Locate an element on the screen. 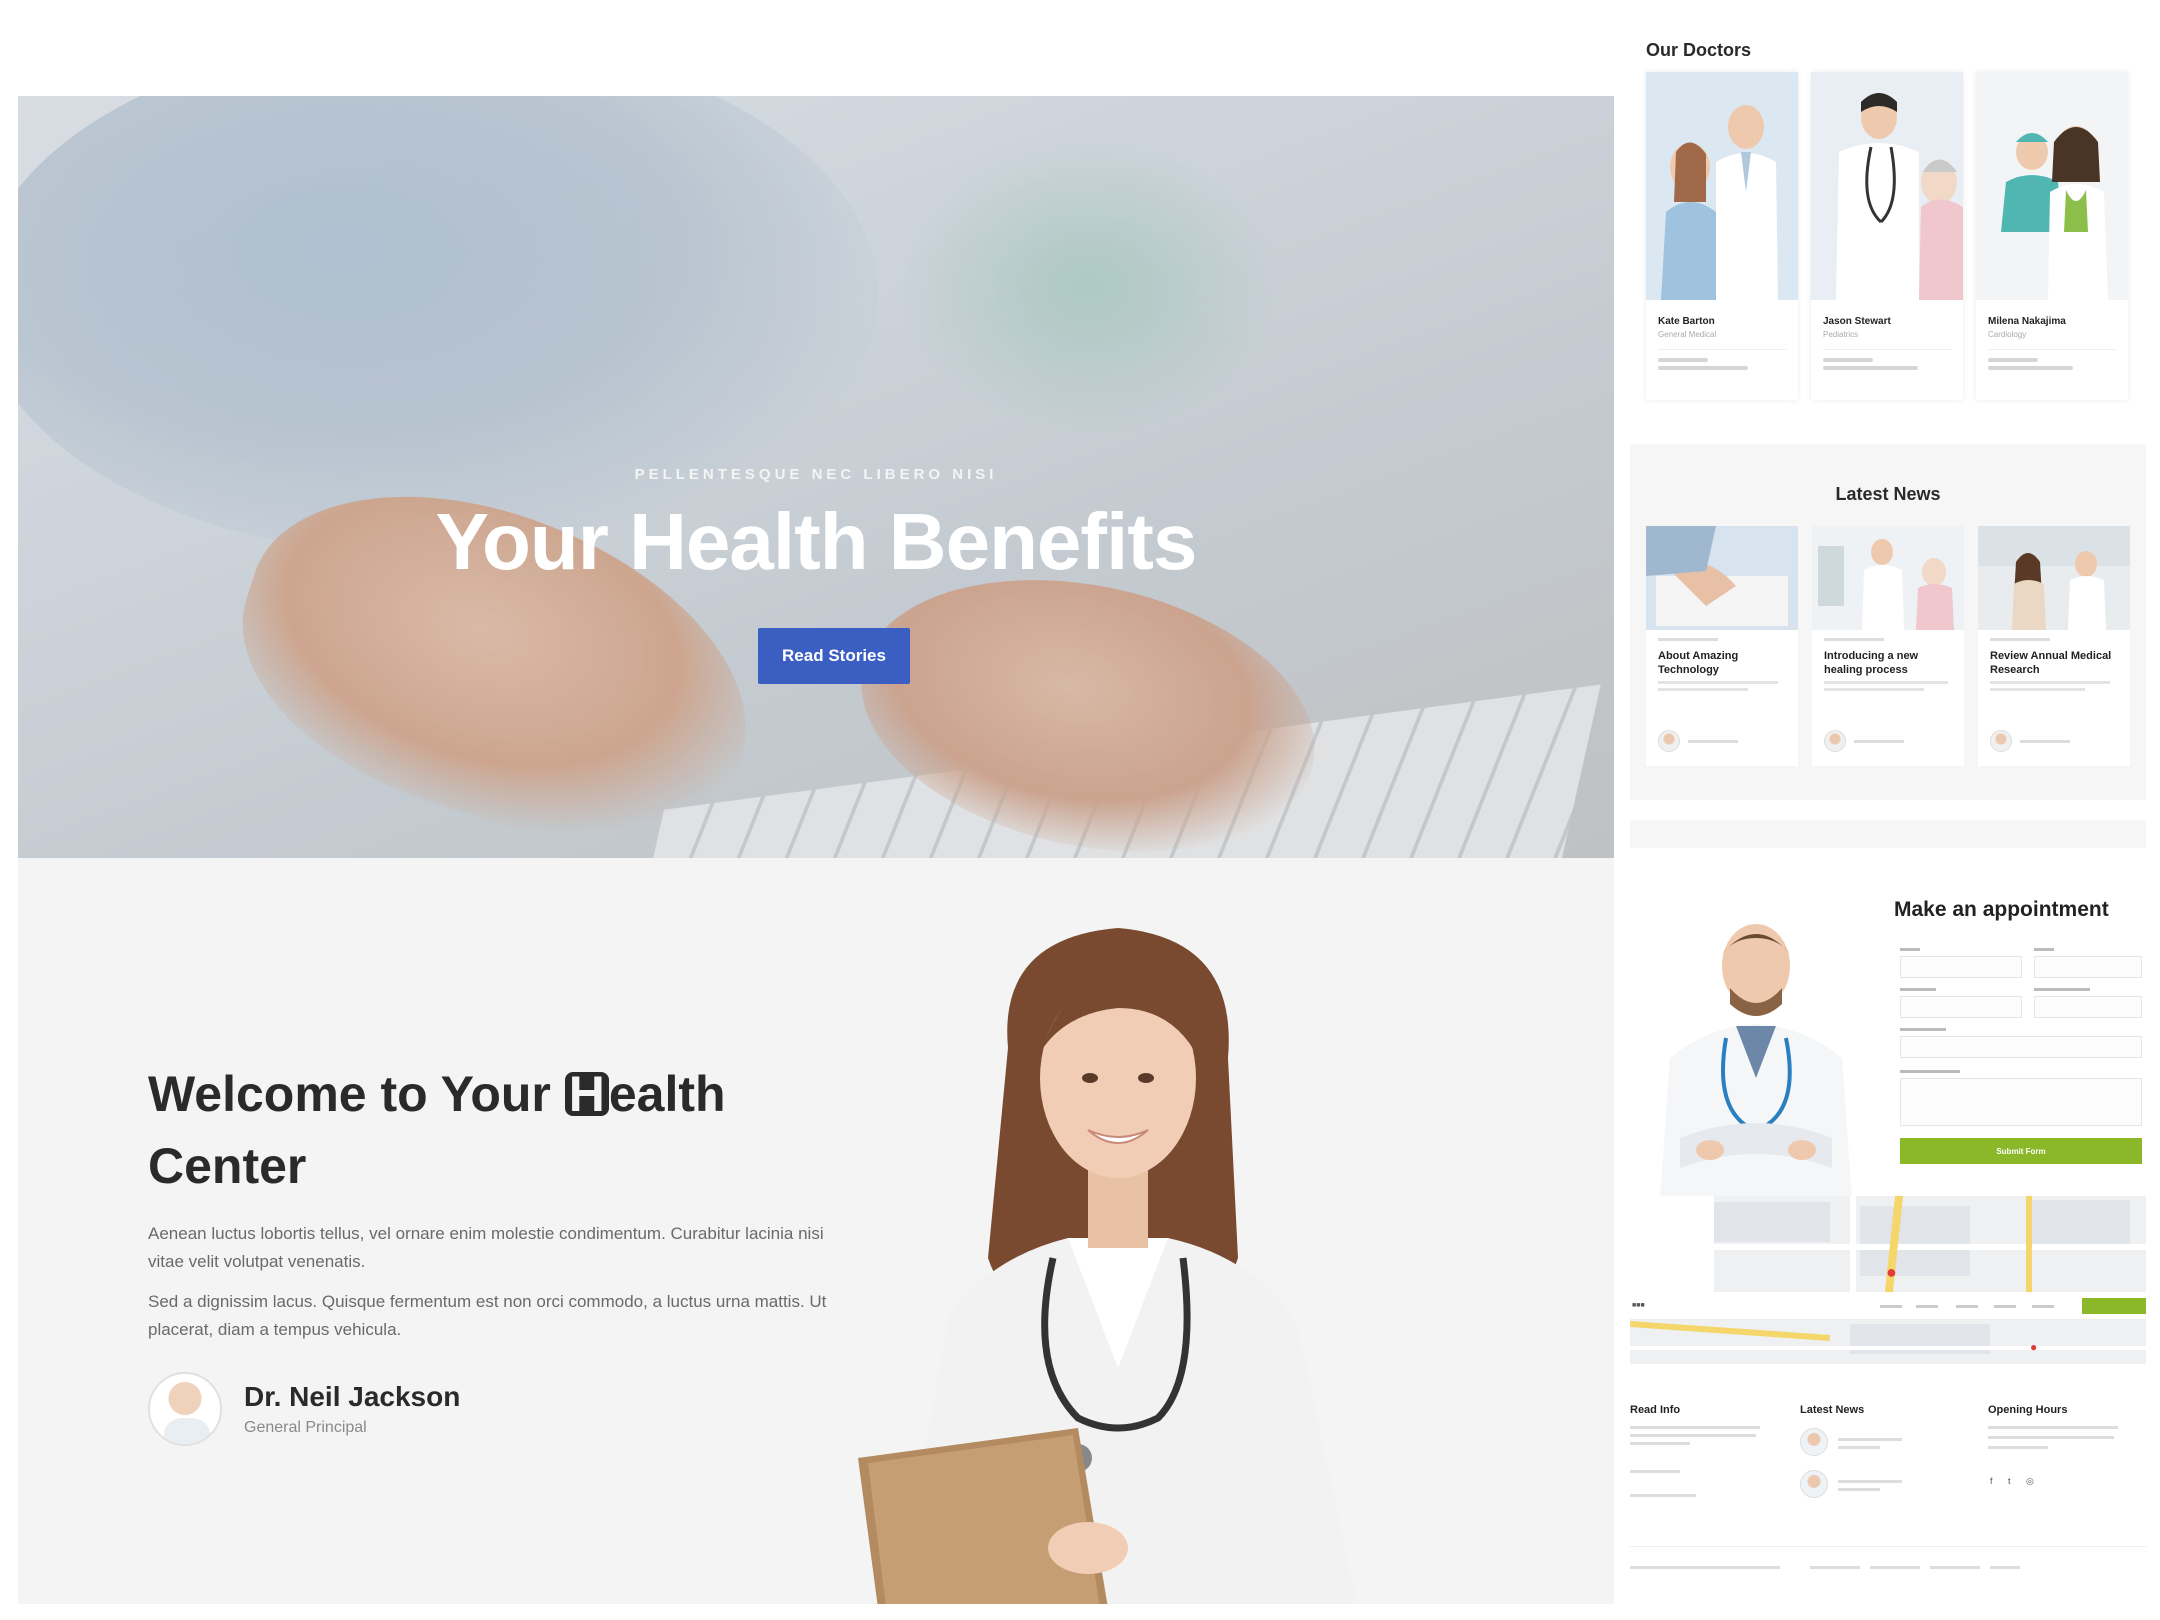 This screenshot has height=1620, width=2160. email-field is located at coordinates (2088, 967).